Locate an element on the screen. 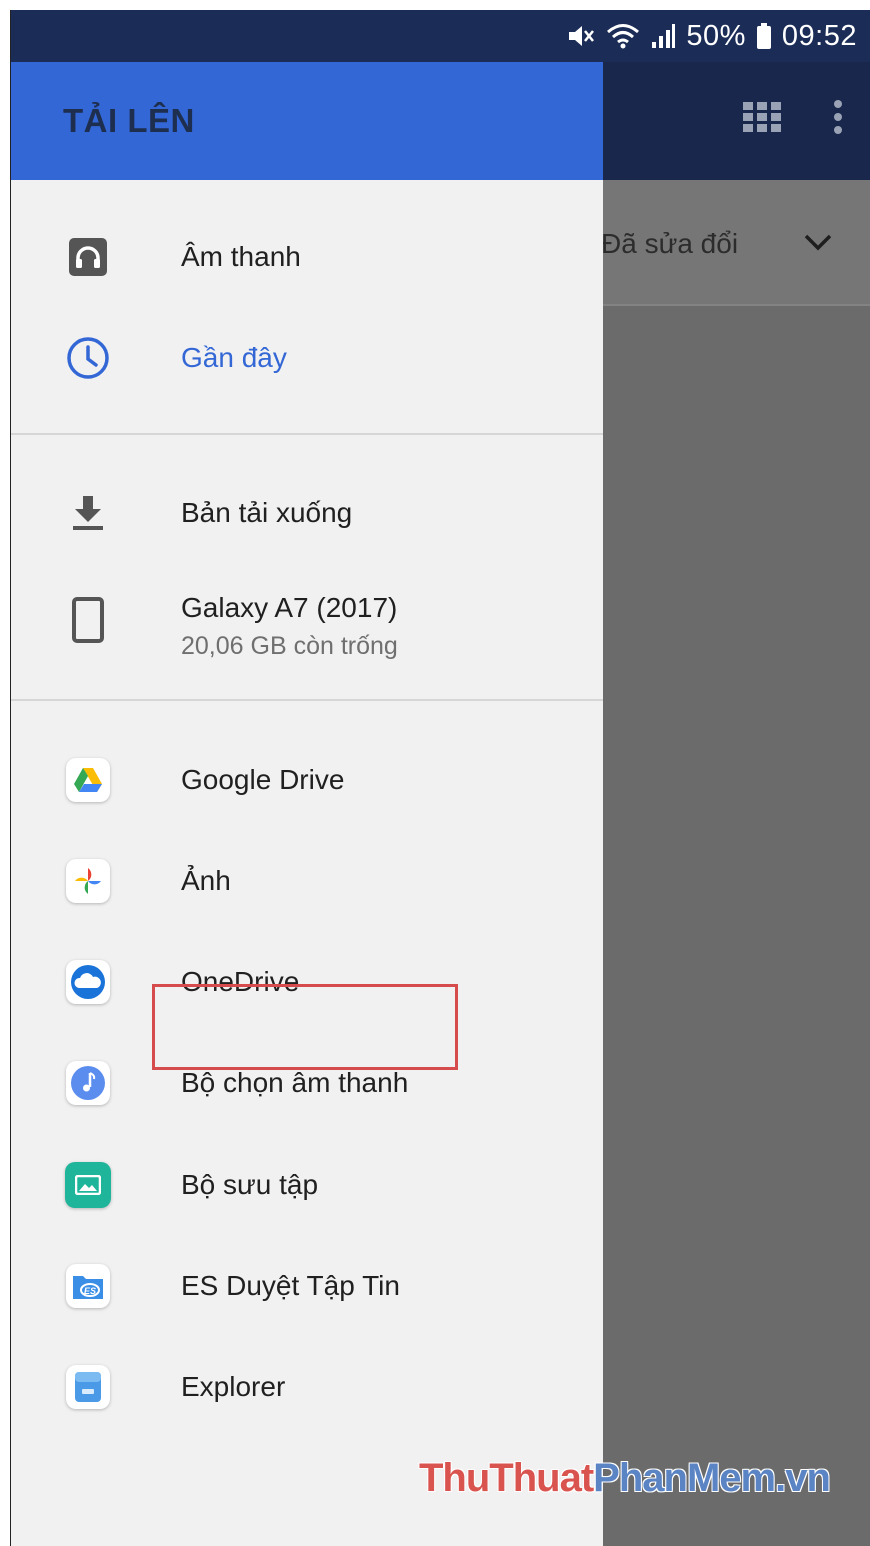 This screenshot has width=870, height=1546. drawer-item-label: Âm thanh is located at coordinates (241, 256).